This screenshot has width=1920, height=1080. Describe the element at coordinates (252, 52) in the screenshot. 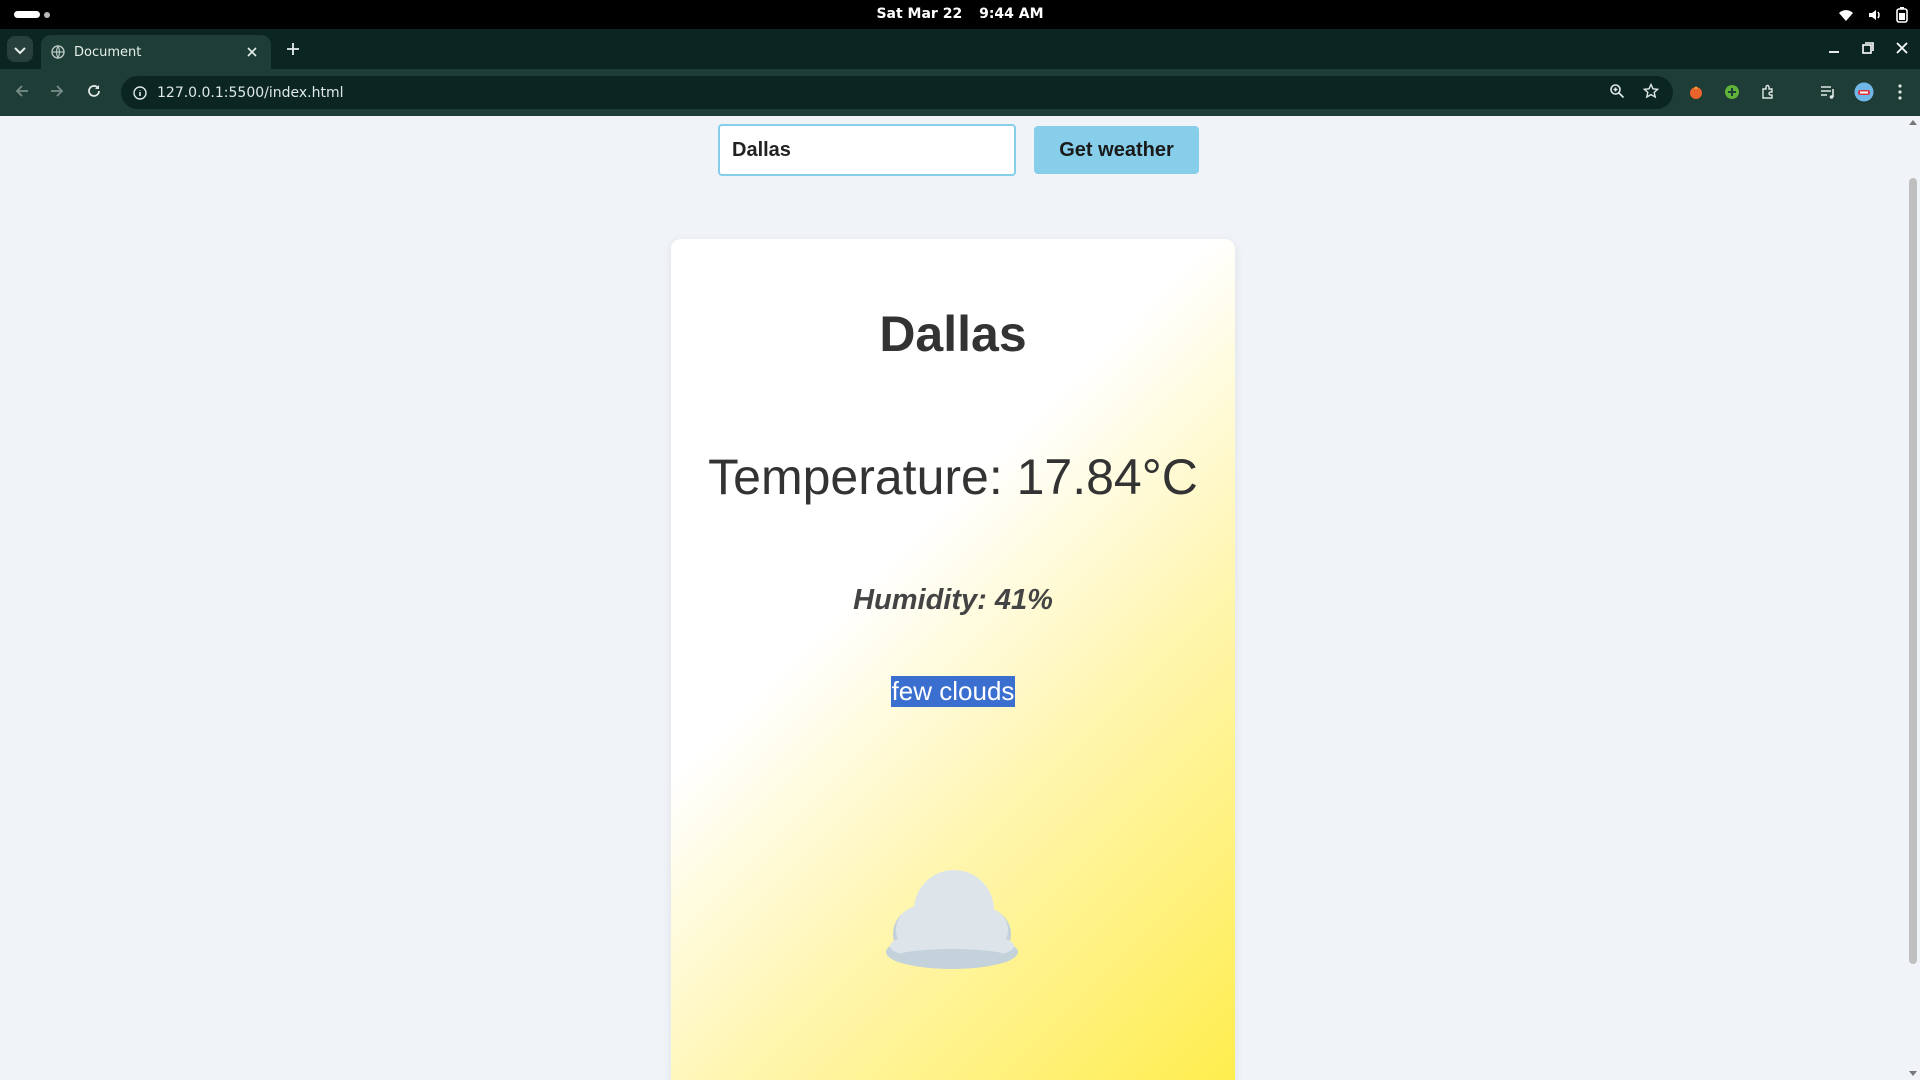

I see `close-tab-icon` at that location.